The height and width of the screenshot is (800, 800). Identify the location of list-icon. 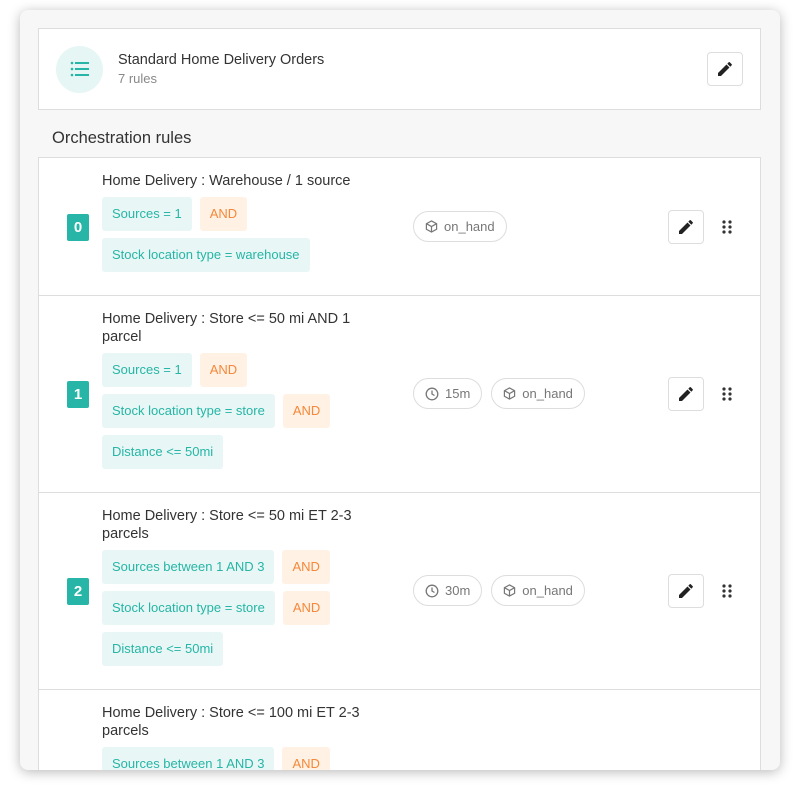
(79, 69).